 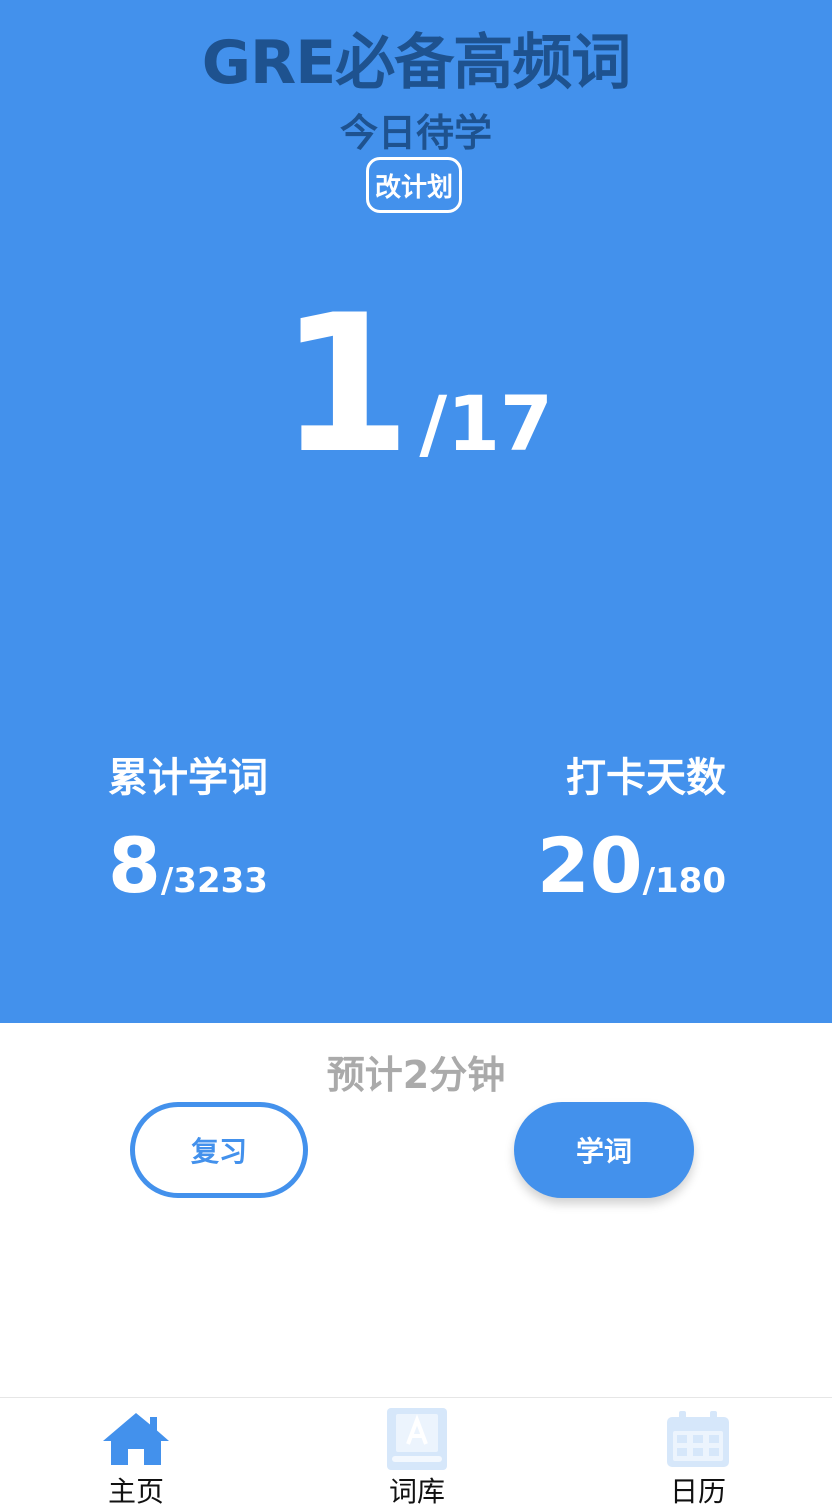 I want to click on checkin-days-label: 打卡天数, so click(x=646, y=778).